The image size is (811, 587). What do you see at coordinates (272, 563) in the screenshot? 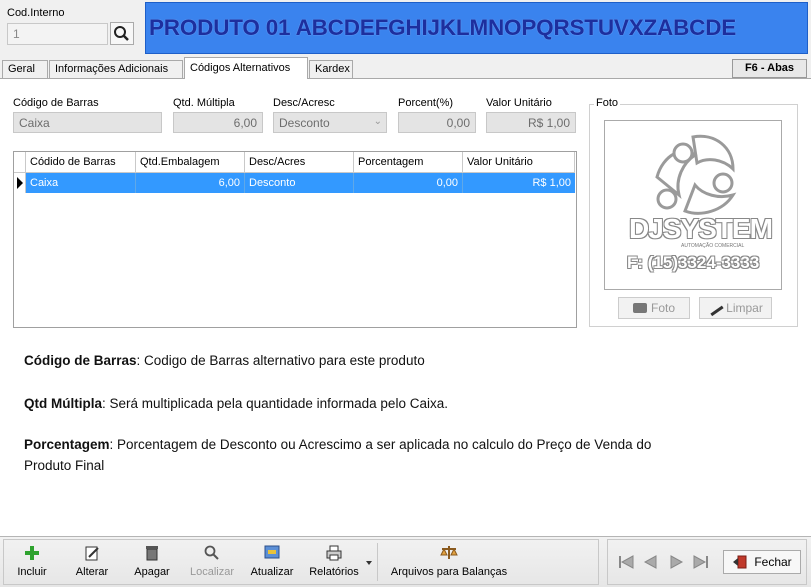
I see `atualizar-button: Atualizar` at bounding box center [272, 563].